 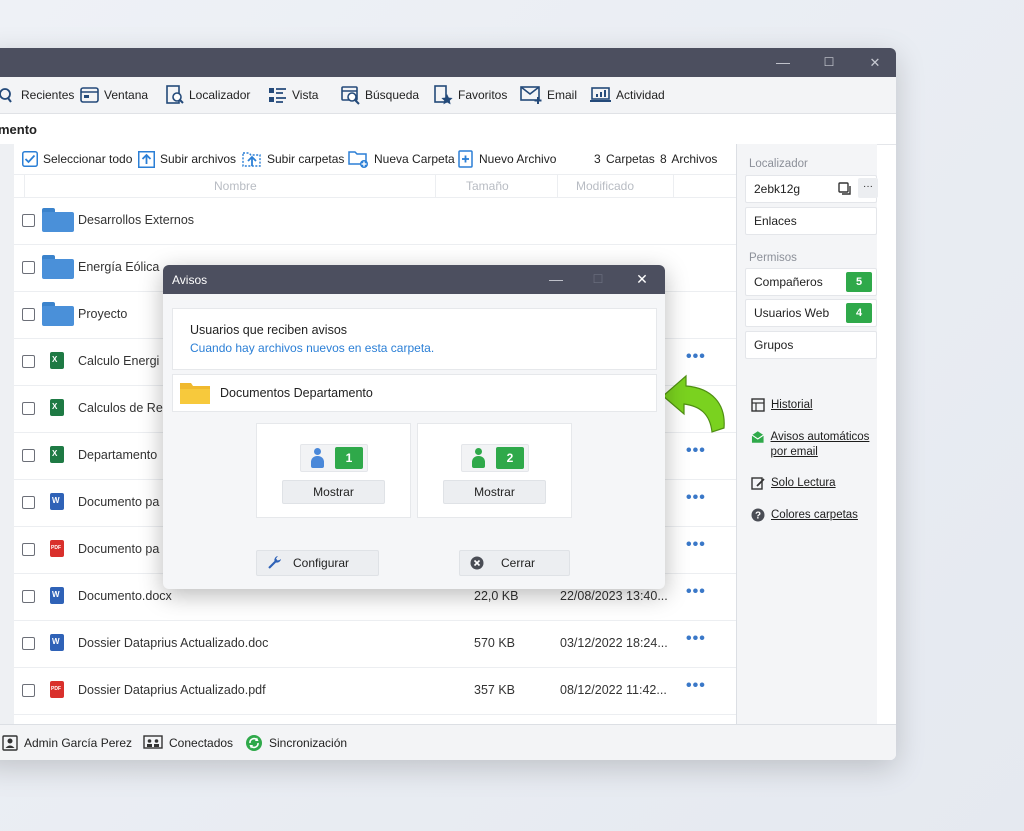 What do you see at coordinates (874, 62) in the screenshot?
I see `close-window-button: ✕` at bounding box center [874, 62].